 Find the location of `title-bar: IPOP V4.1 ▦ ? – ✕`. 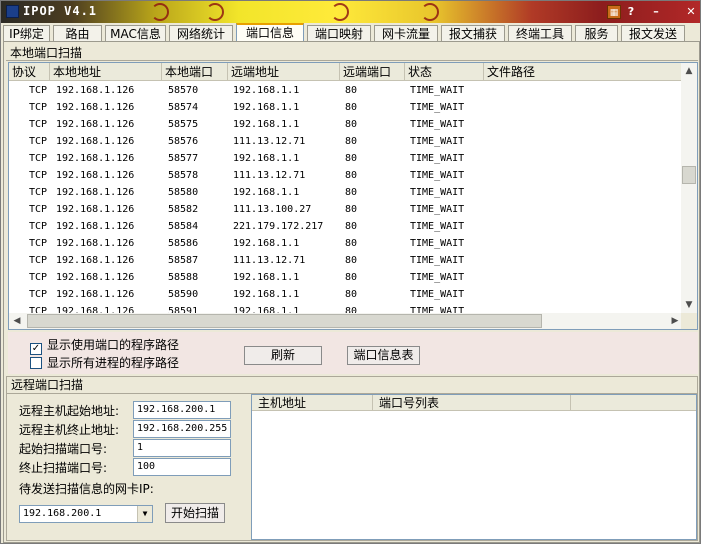

title-bar: IPOP V4.1 ▦ ? – ✕ is located at coordinates (350, 12).